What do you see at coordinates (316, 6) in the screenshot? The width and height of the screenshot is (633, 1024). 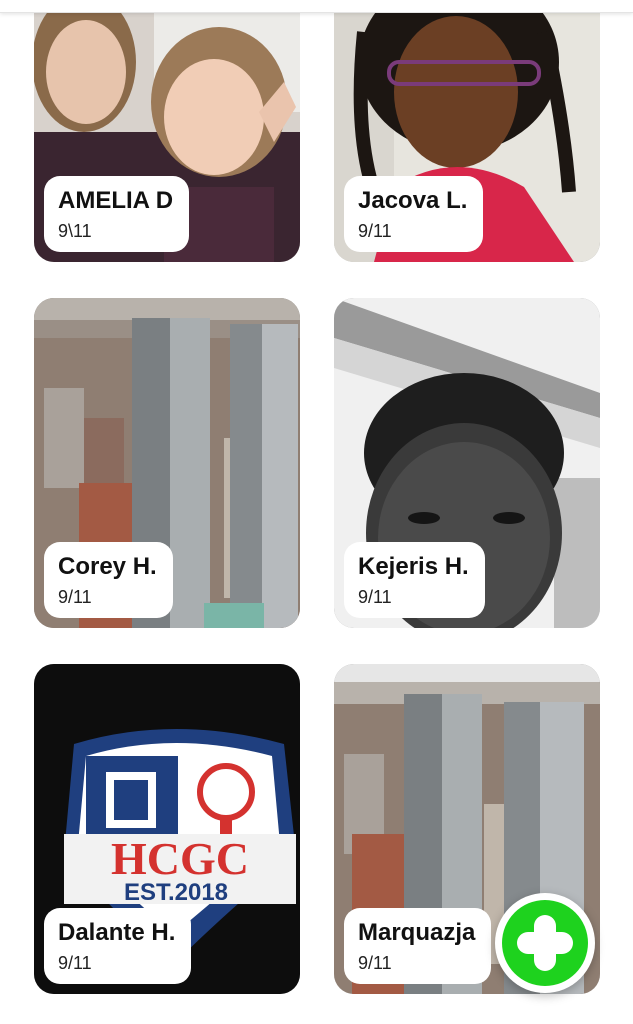 I see `top-bar` at bounding box center [316, 6].